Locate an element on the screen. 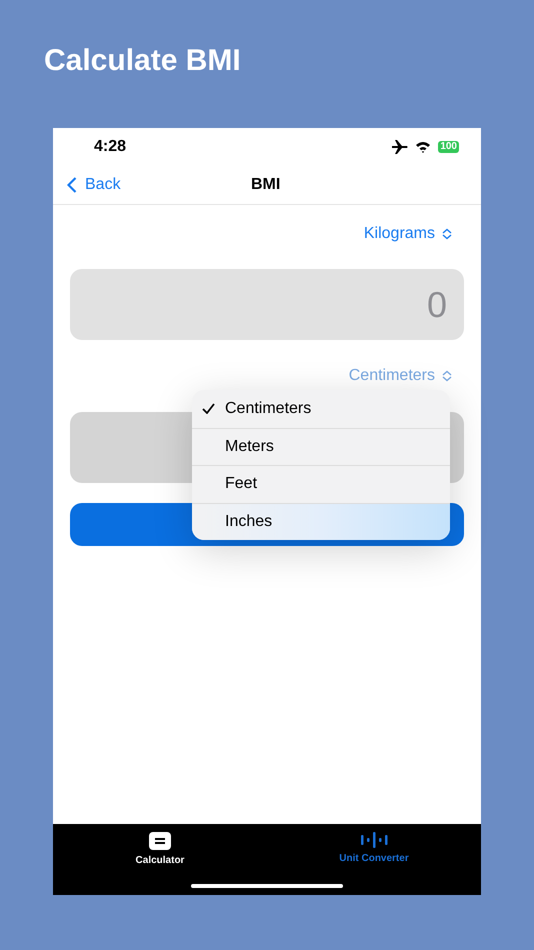  page-heading: Calculate BMI is located at coordinates (142, 61).